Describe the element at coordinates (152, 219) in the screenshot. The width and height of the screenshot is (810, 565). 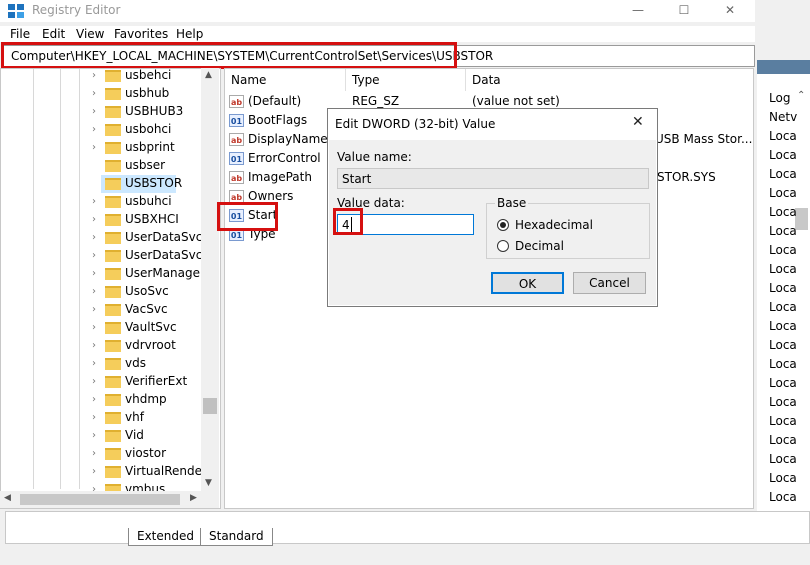
I see `tree-item-label: USBXHCI` at that location.